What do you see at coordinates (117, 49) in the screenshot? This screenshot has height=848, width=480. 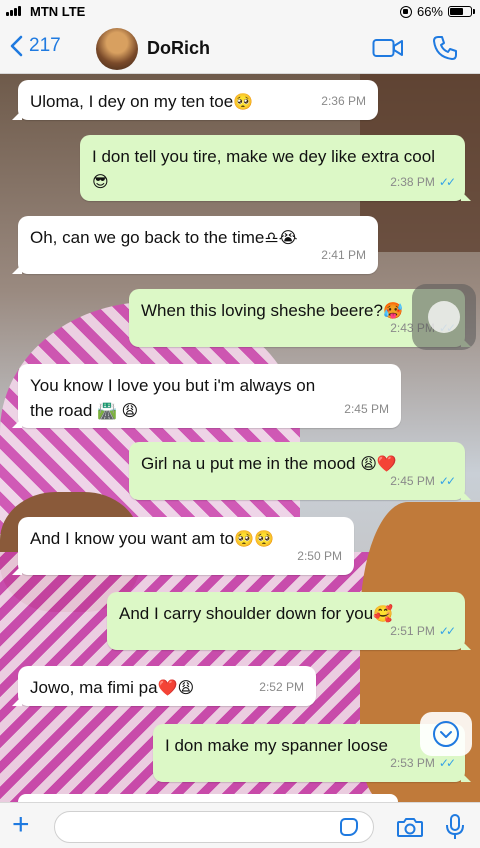 I see `avatar` at bounding box center [117, 49].